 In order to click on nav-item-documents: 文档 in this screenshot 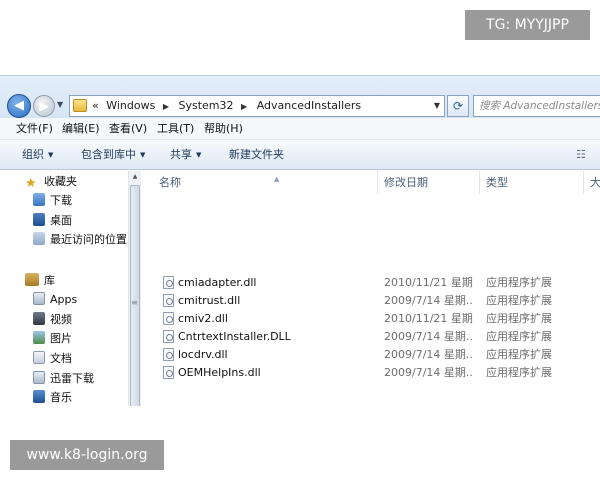, I will do `click(52, 359)`.